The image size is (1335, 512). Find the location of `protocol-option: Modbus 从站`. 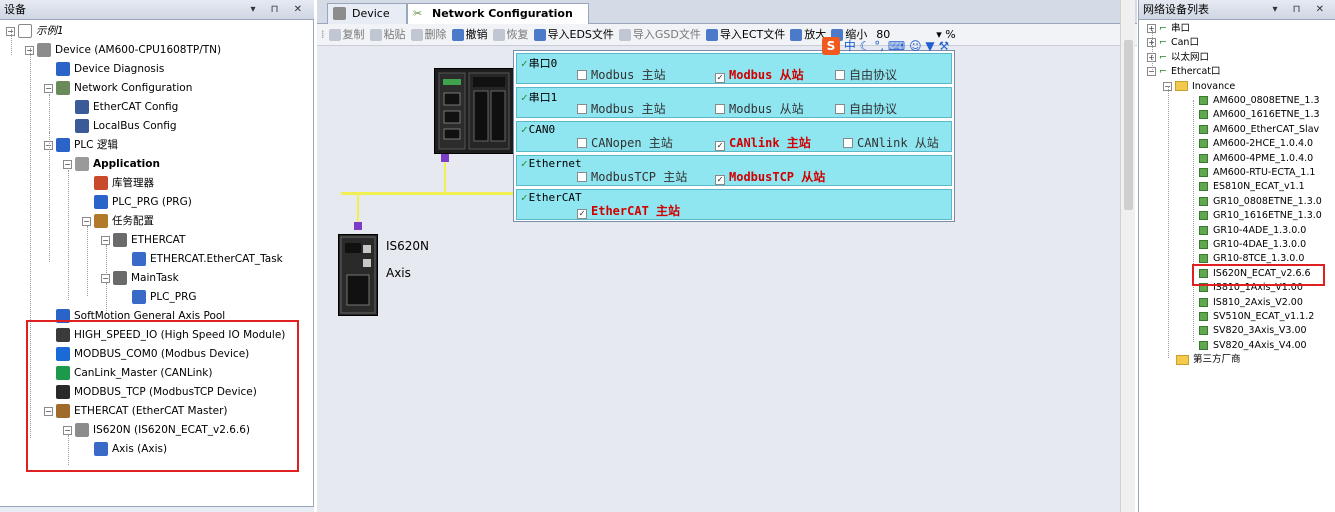

protocol-option: Modbus 从站 is located at coordinates (759, 109).